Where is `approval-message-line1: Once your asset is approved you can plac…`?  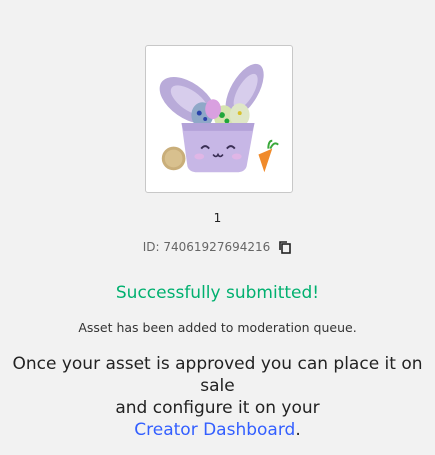 approval-message-line1: Once your asset is approved you can plac… is located at coordinates (217, 375).